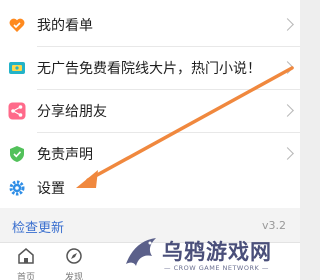 The image size is (320, 280). Describe the element at coordinates (65, 26) in the screenshot. I see `menu-item-label: 我的看单` at that location.